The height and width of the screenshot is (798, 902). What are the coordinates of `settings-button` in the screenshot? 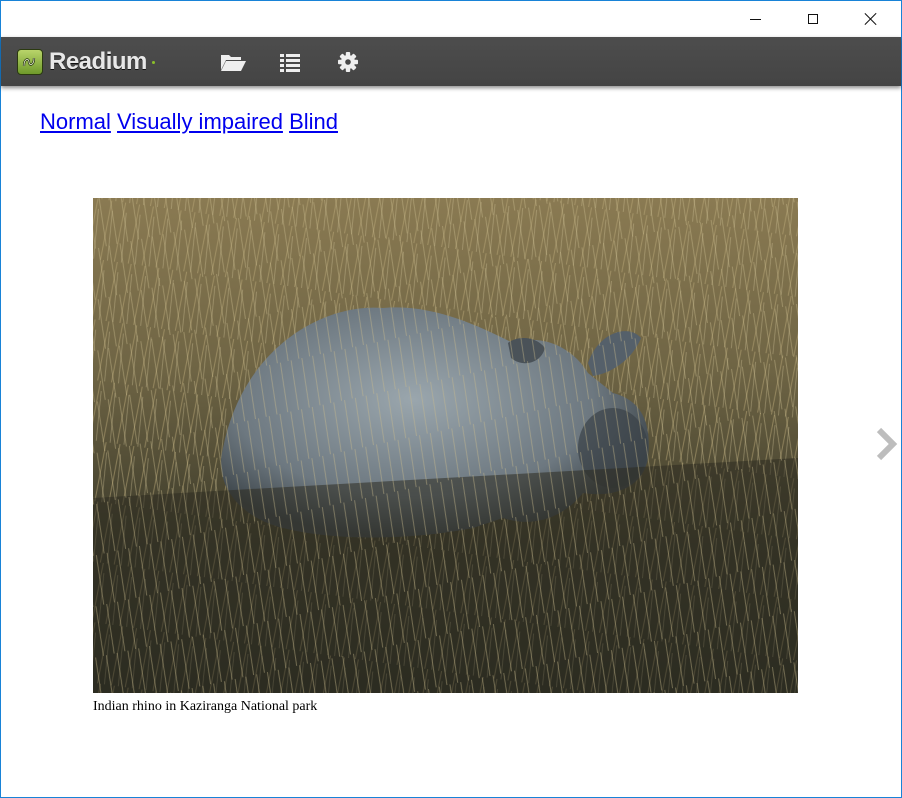 It's located at (348, 62).